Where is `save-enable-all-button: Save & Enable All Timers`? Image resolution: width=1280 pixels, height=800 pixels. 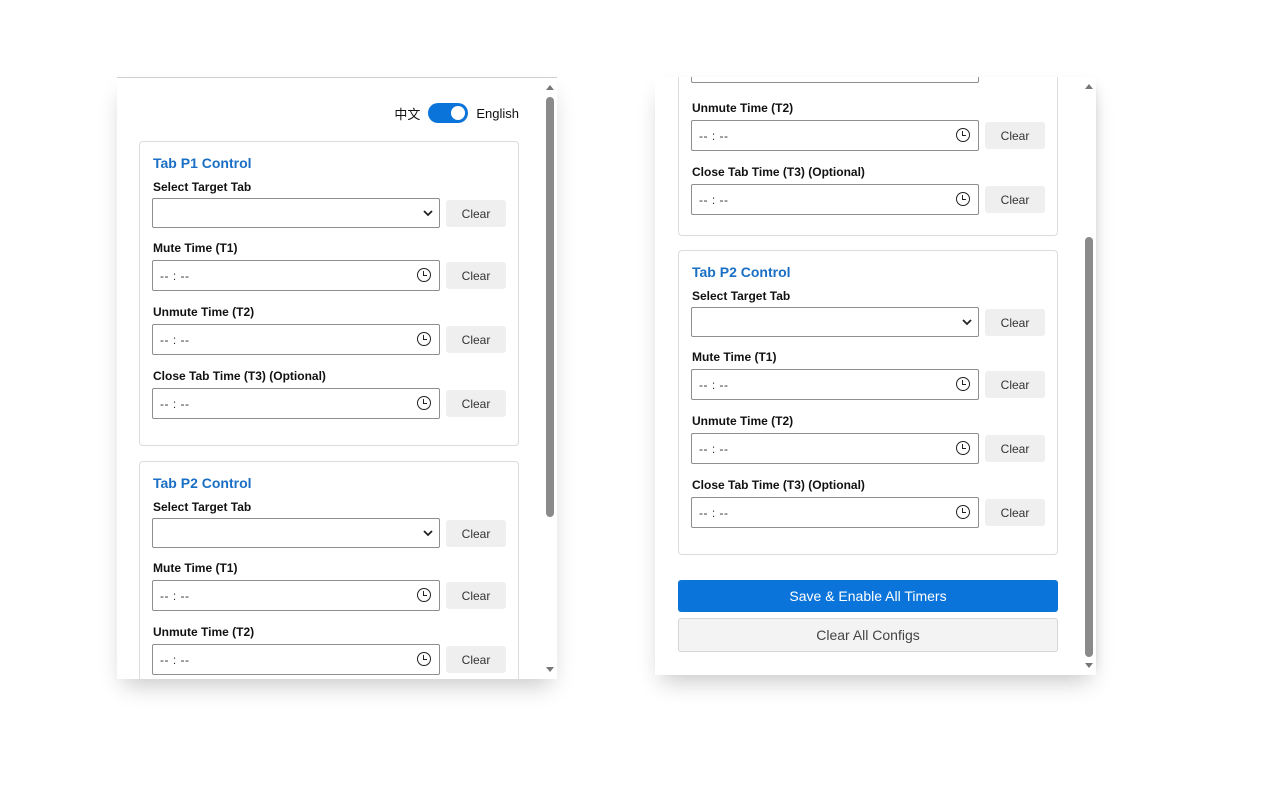
save-enable-all-button: Save & Enable All Timers is located at coordinates (868, 596).